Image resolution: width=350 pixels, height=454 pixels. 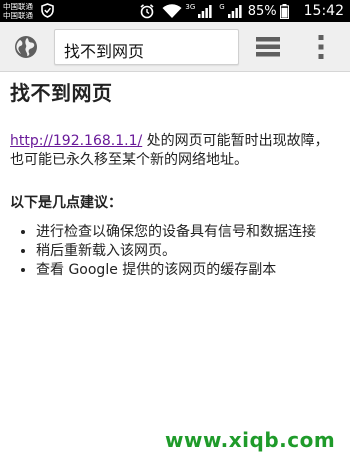 What do you see at coordinates (205, 11) in the screenshot?
I see `signal-1-icon` at bounding box center [205, 11].